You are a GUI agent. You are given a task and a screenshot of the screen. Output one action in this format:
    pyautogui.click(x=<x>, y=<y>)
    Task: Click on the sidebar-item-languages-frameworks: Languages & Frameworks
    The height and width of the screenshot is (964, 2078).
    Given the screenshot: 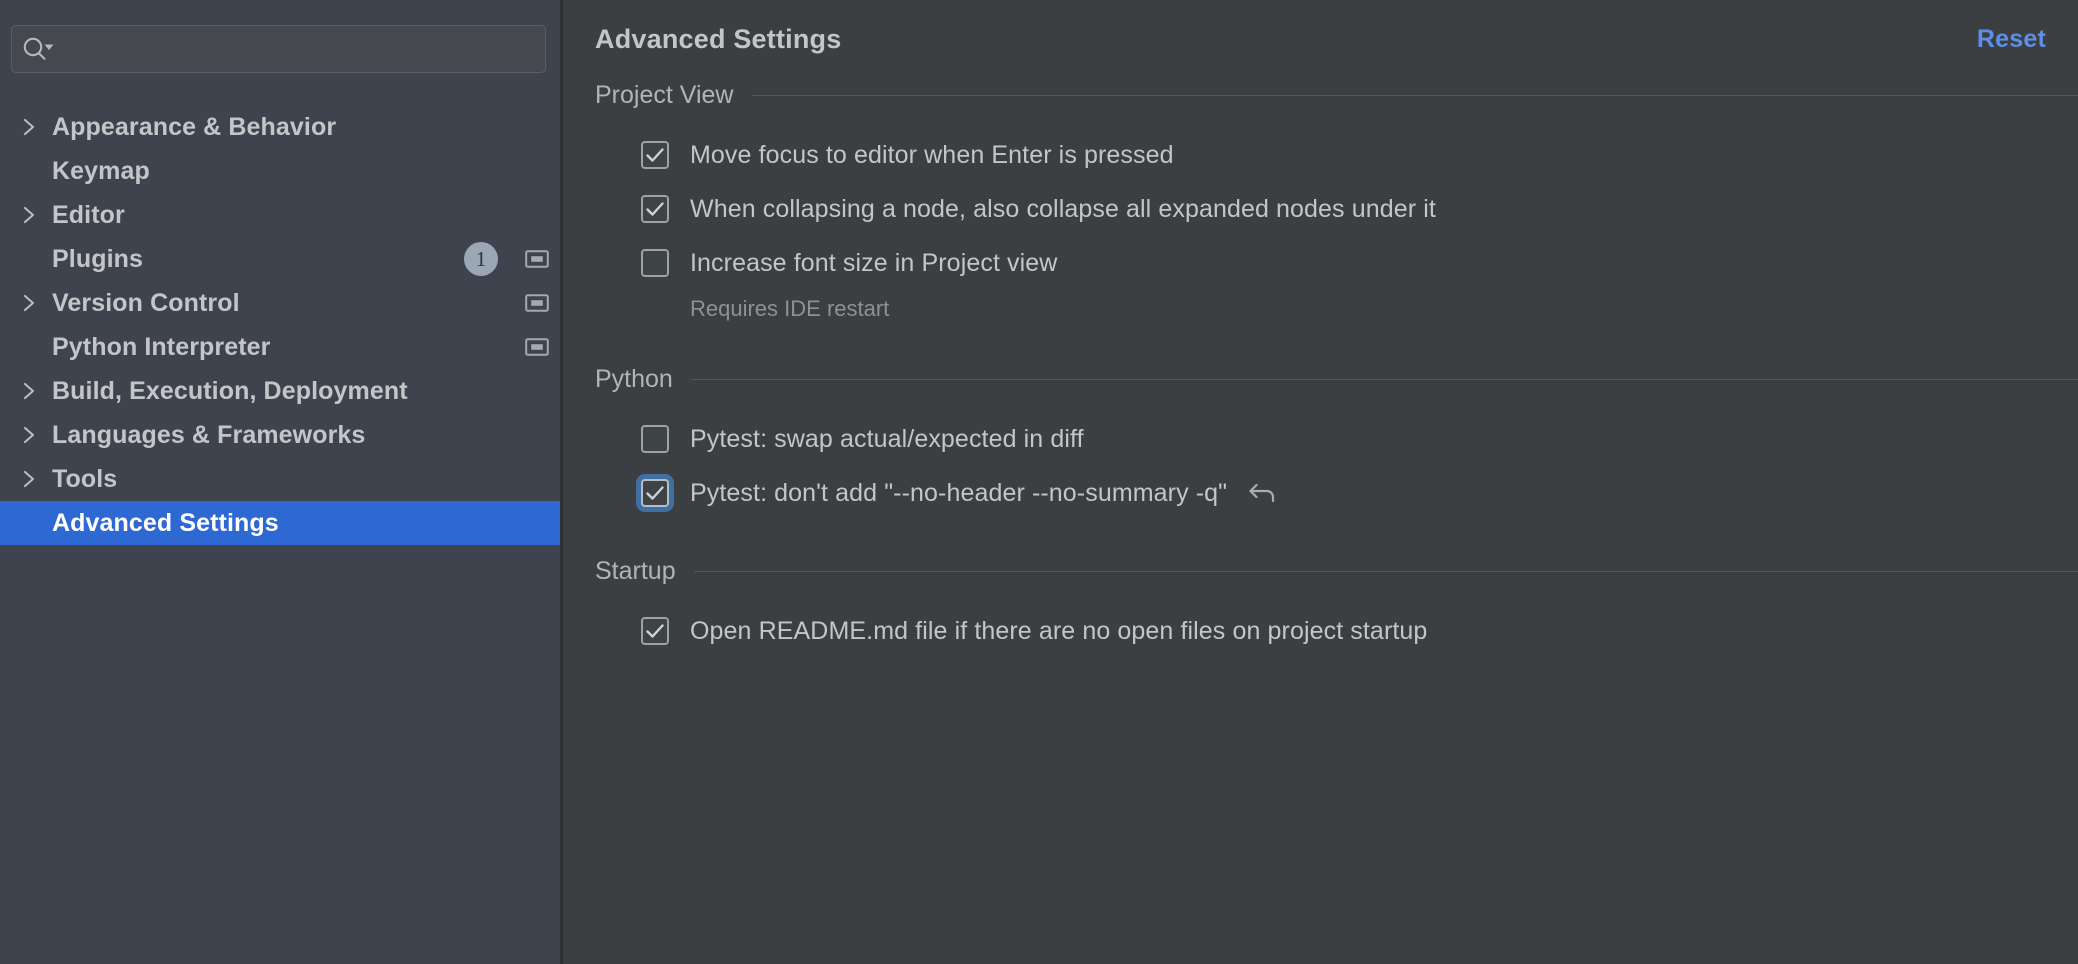 What is the action you would take?
    pyautogui.click(x=280, y=435)
    